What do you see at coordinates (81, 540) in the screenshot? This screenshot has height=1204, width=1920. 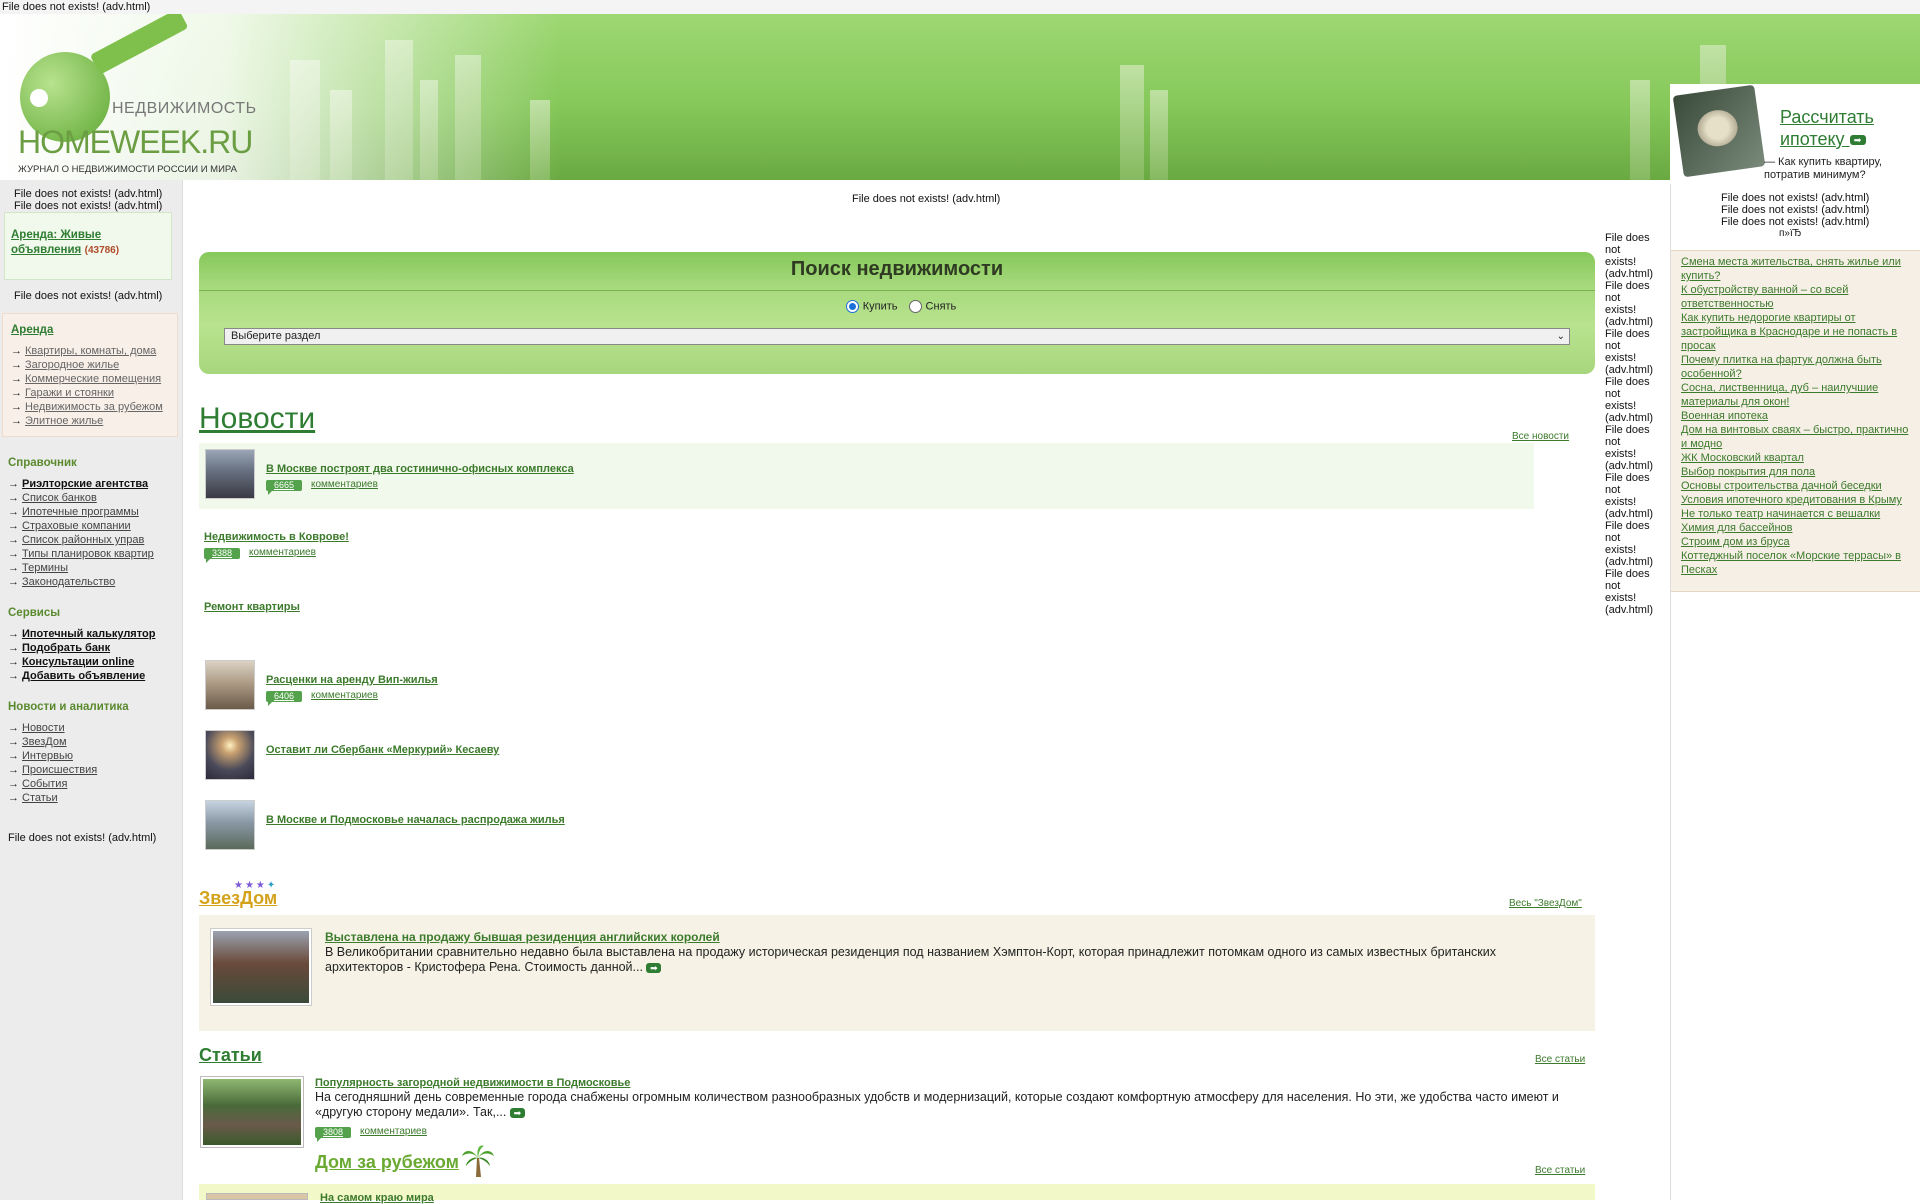 I see `spravochnik-item: Список районных управ` at bounding box center [81, 540].